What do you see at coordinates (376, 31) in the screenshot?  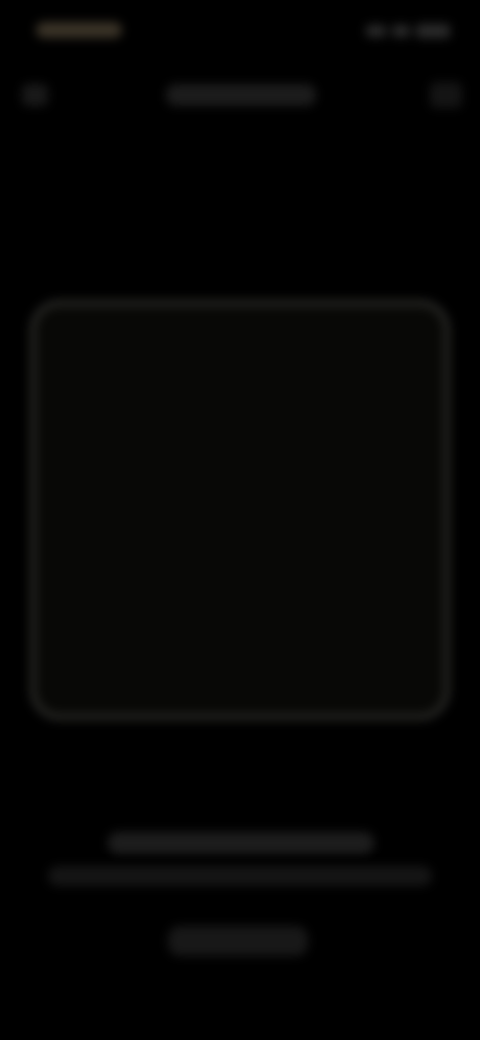 I see `signal-icon` at bounding box center [376, 31].